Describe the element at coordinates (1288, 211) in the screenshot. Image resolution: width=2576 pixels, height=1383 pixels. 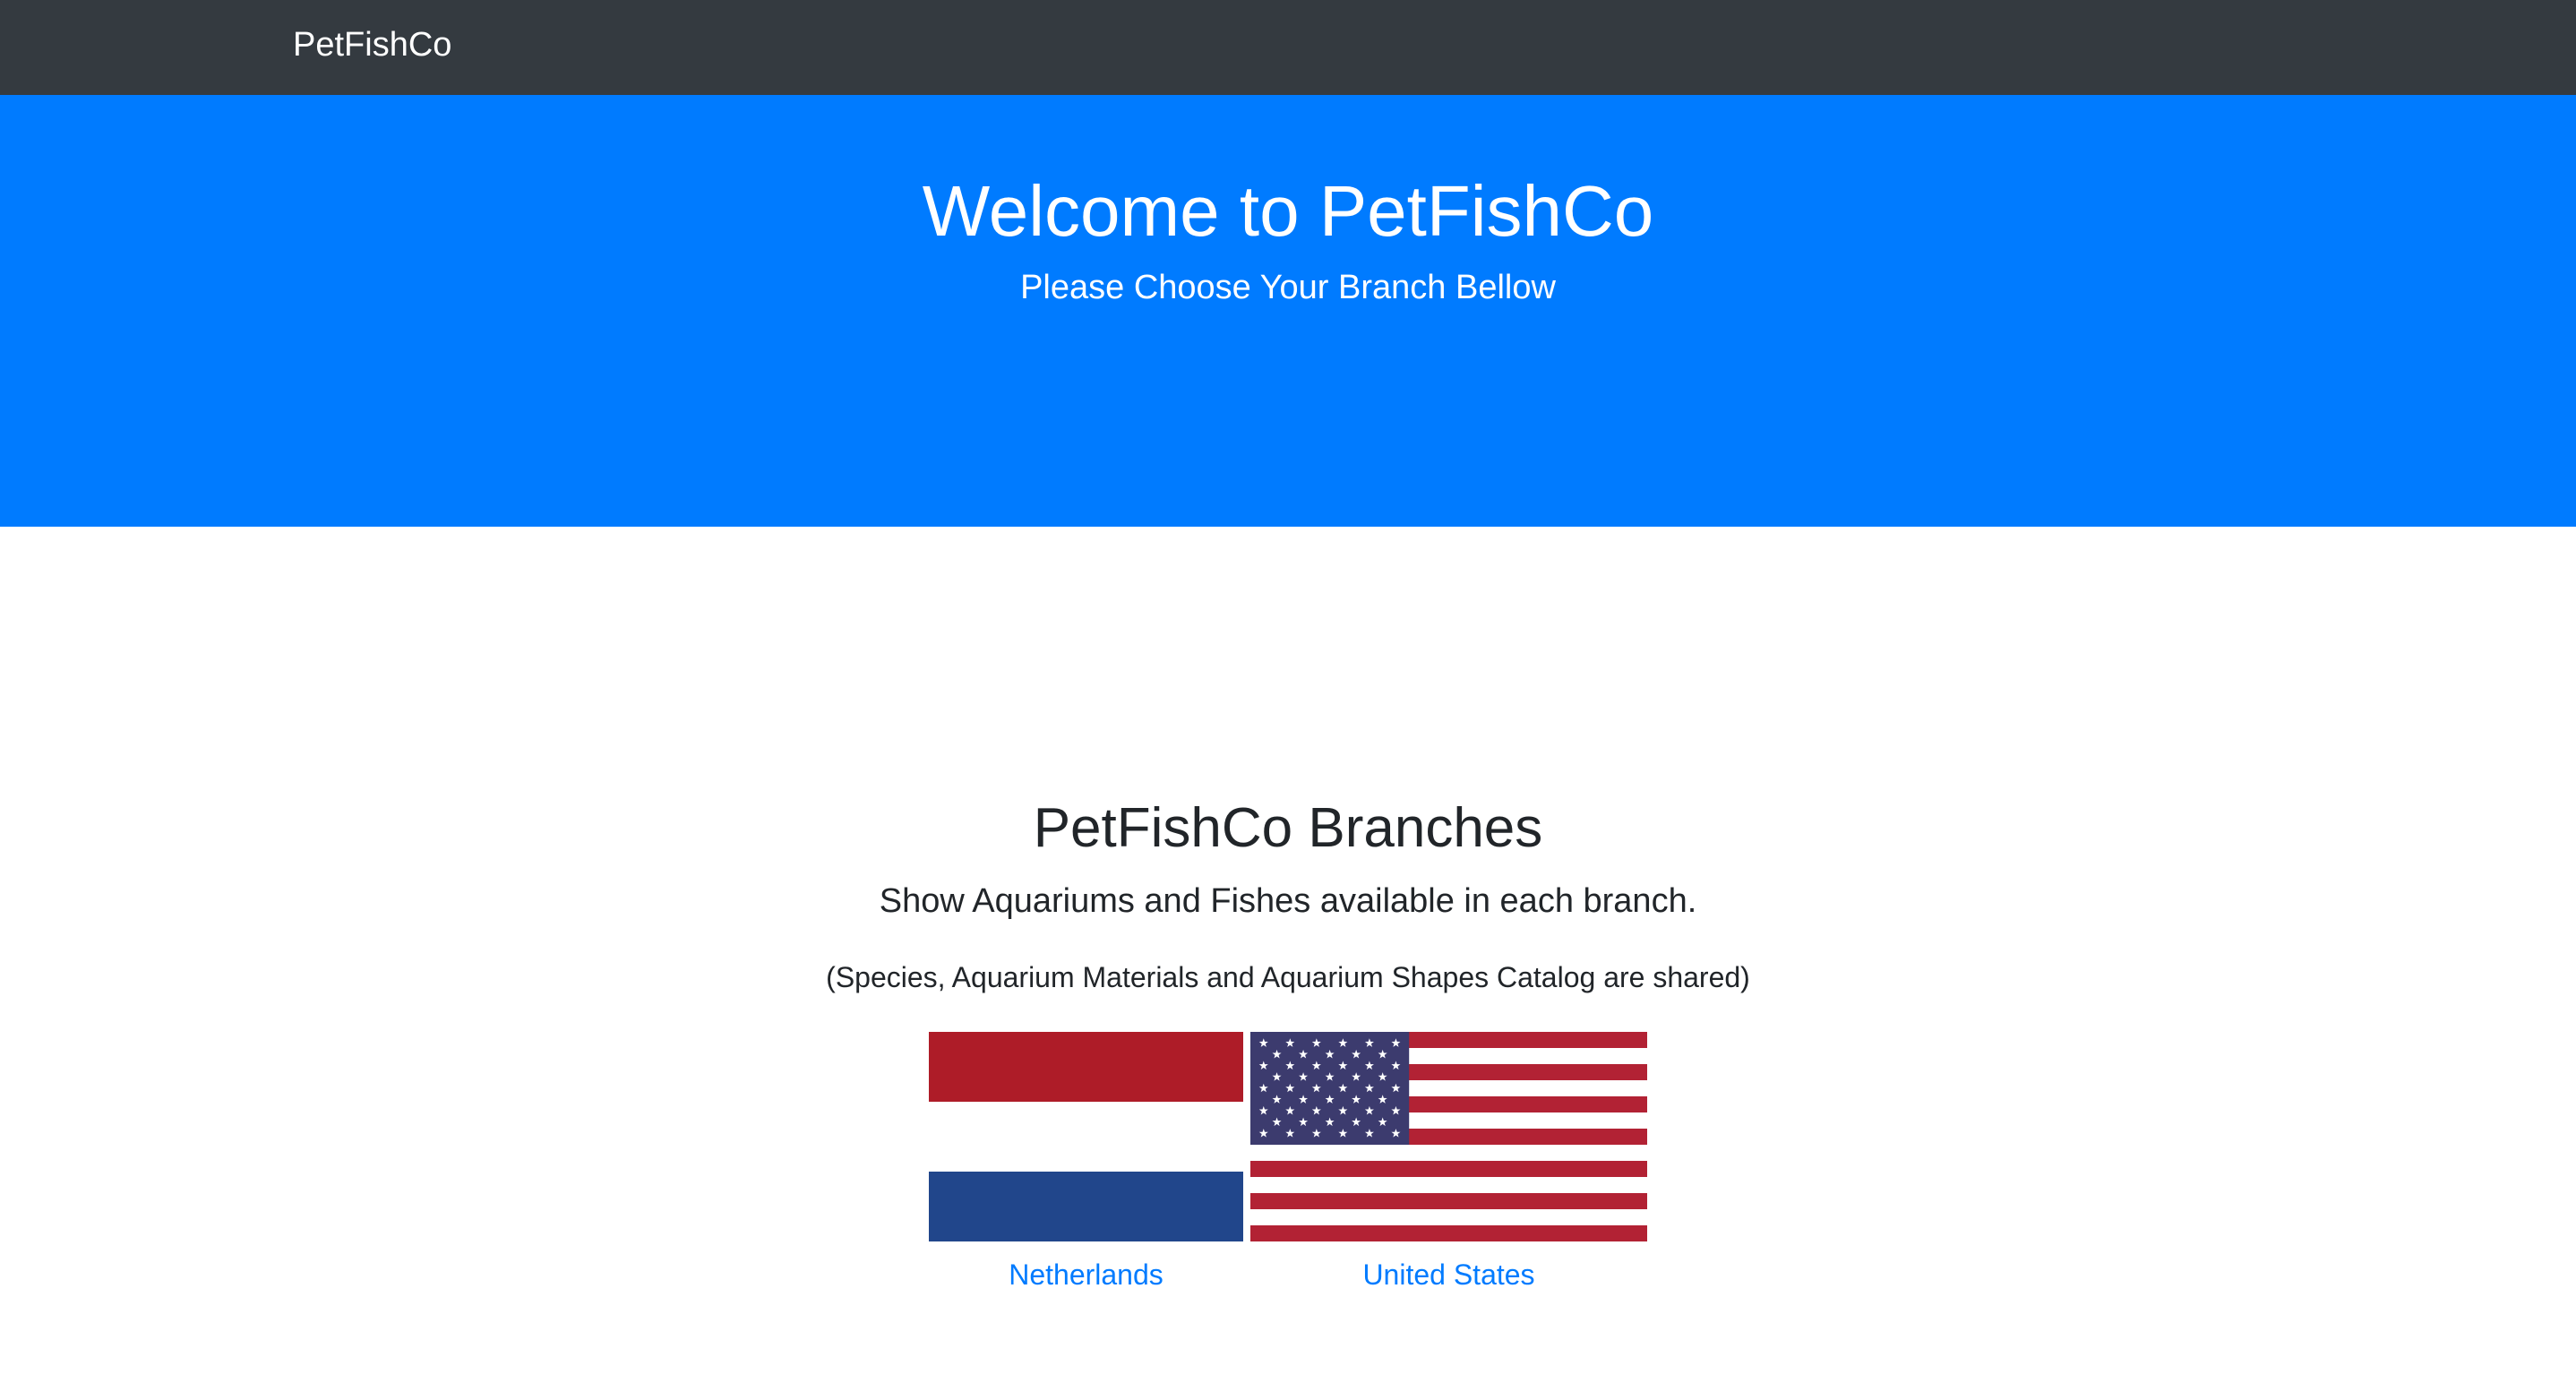
I see `hero-title: Welcome to PetFishCo` at that location.